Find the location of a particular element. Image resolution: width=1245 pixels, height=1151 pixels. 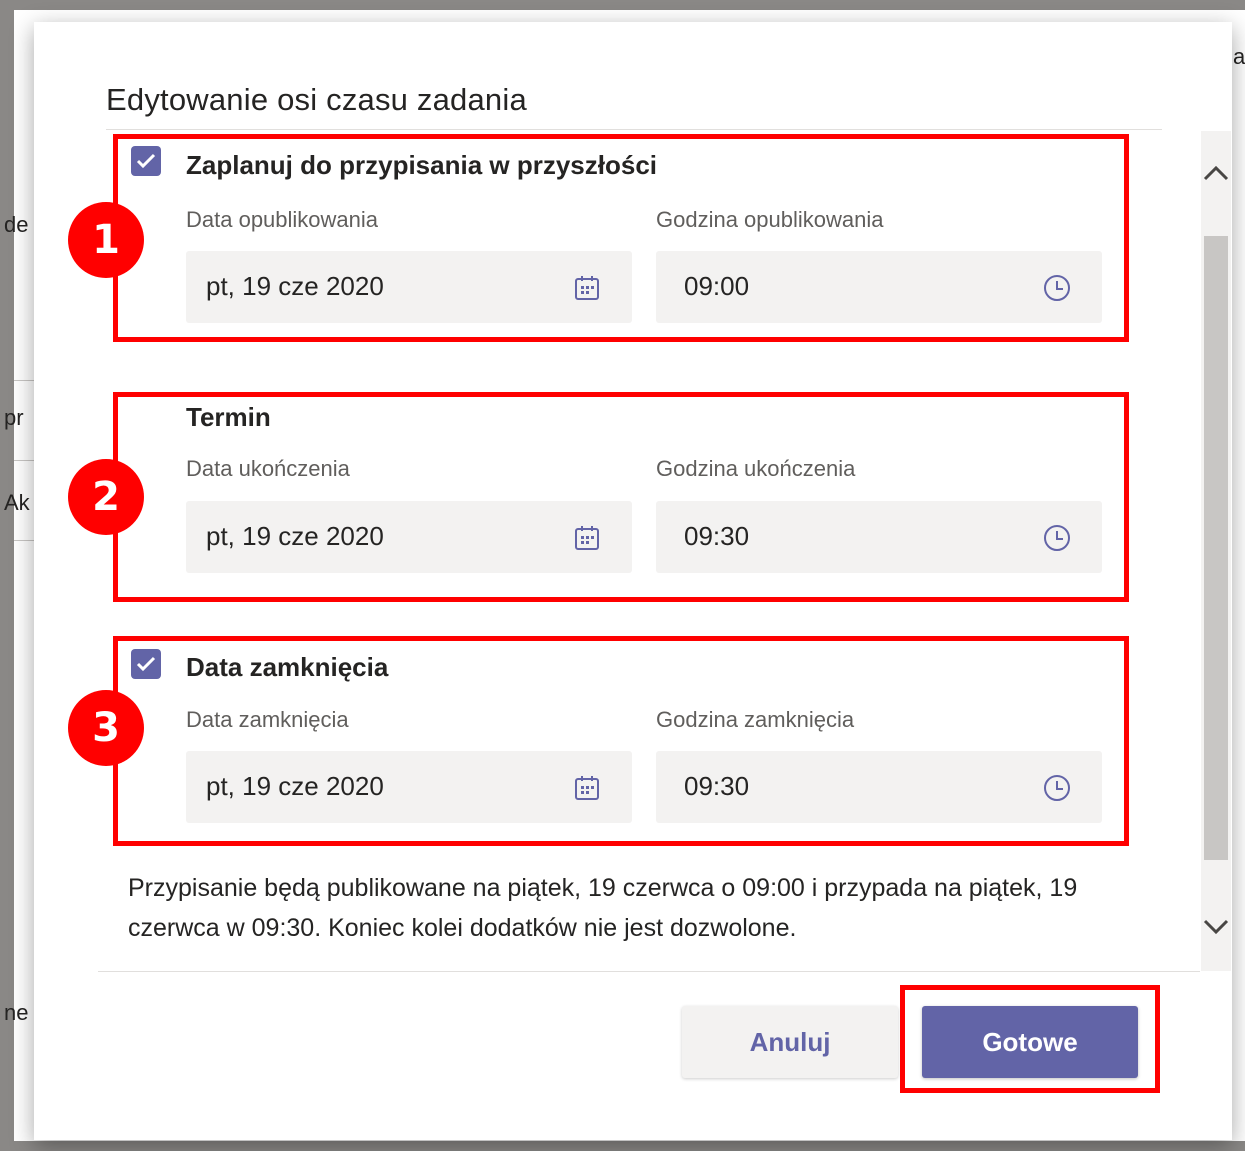

overlay-bottom is located at coordinates (622, 1146).